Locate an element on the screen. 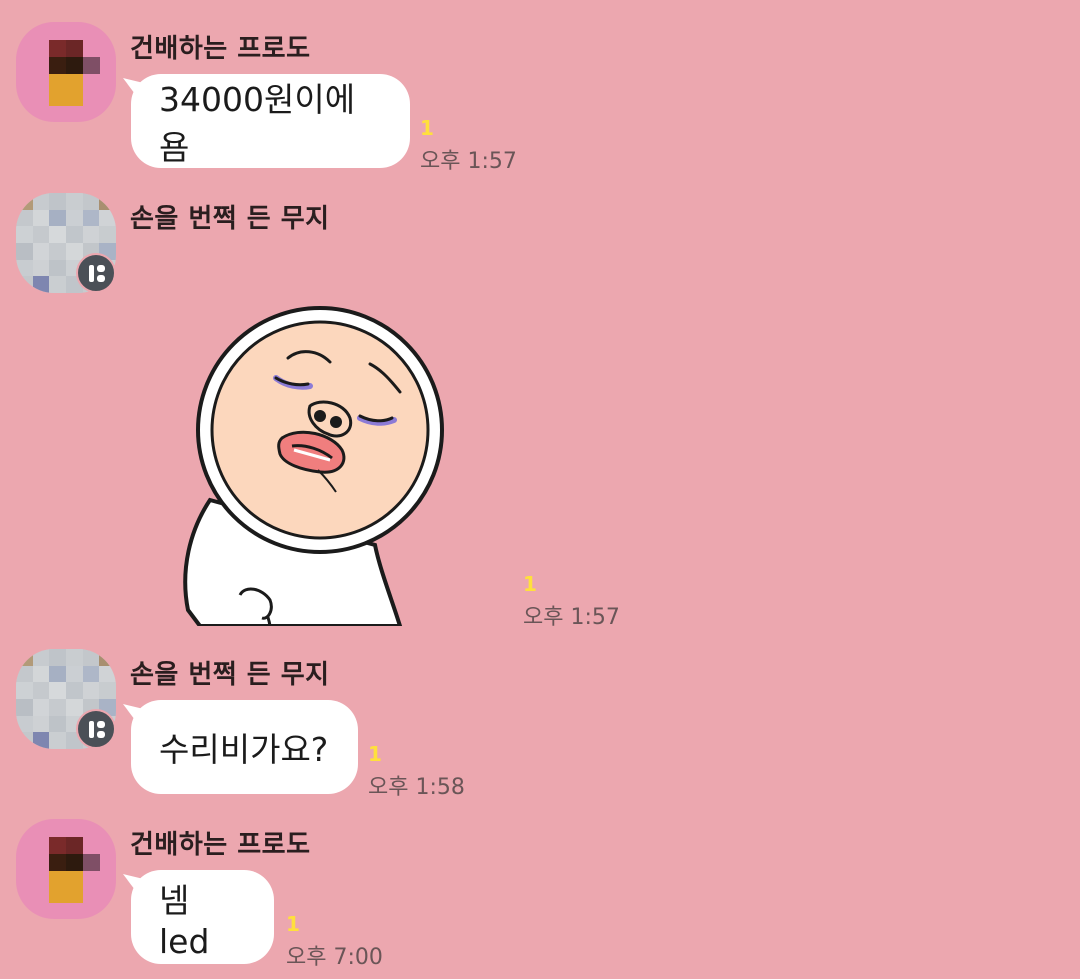  message-bubble: 수리비가요? is located at coordinates (244, 747).